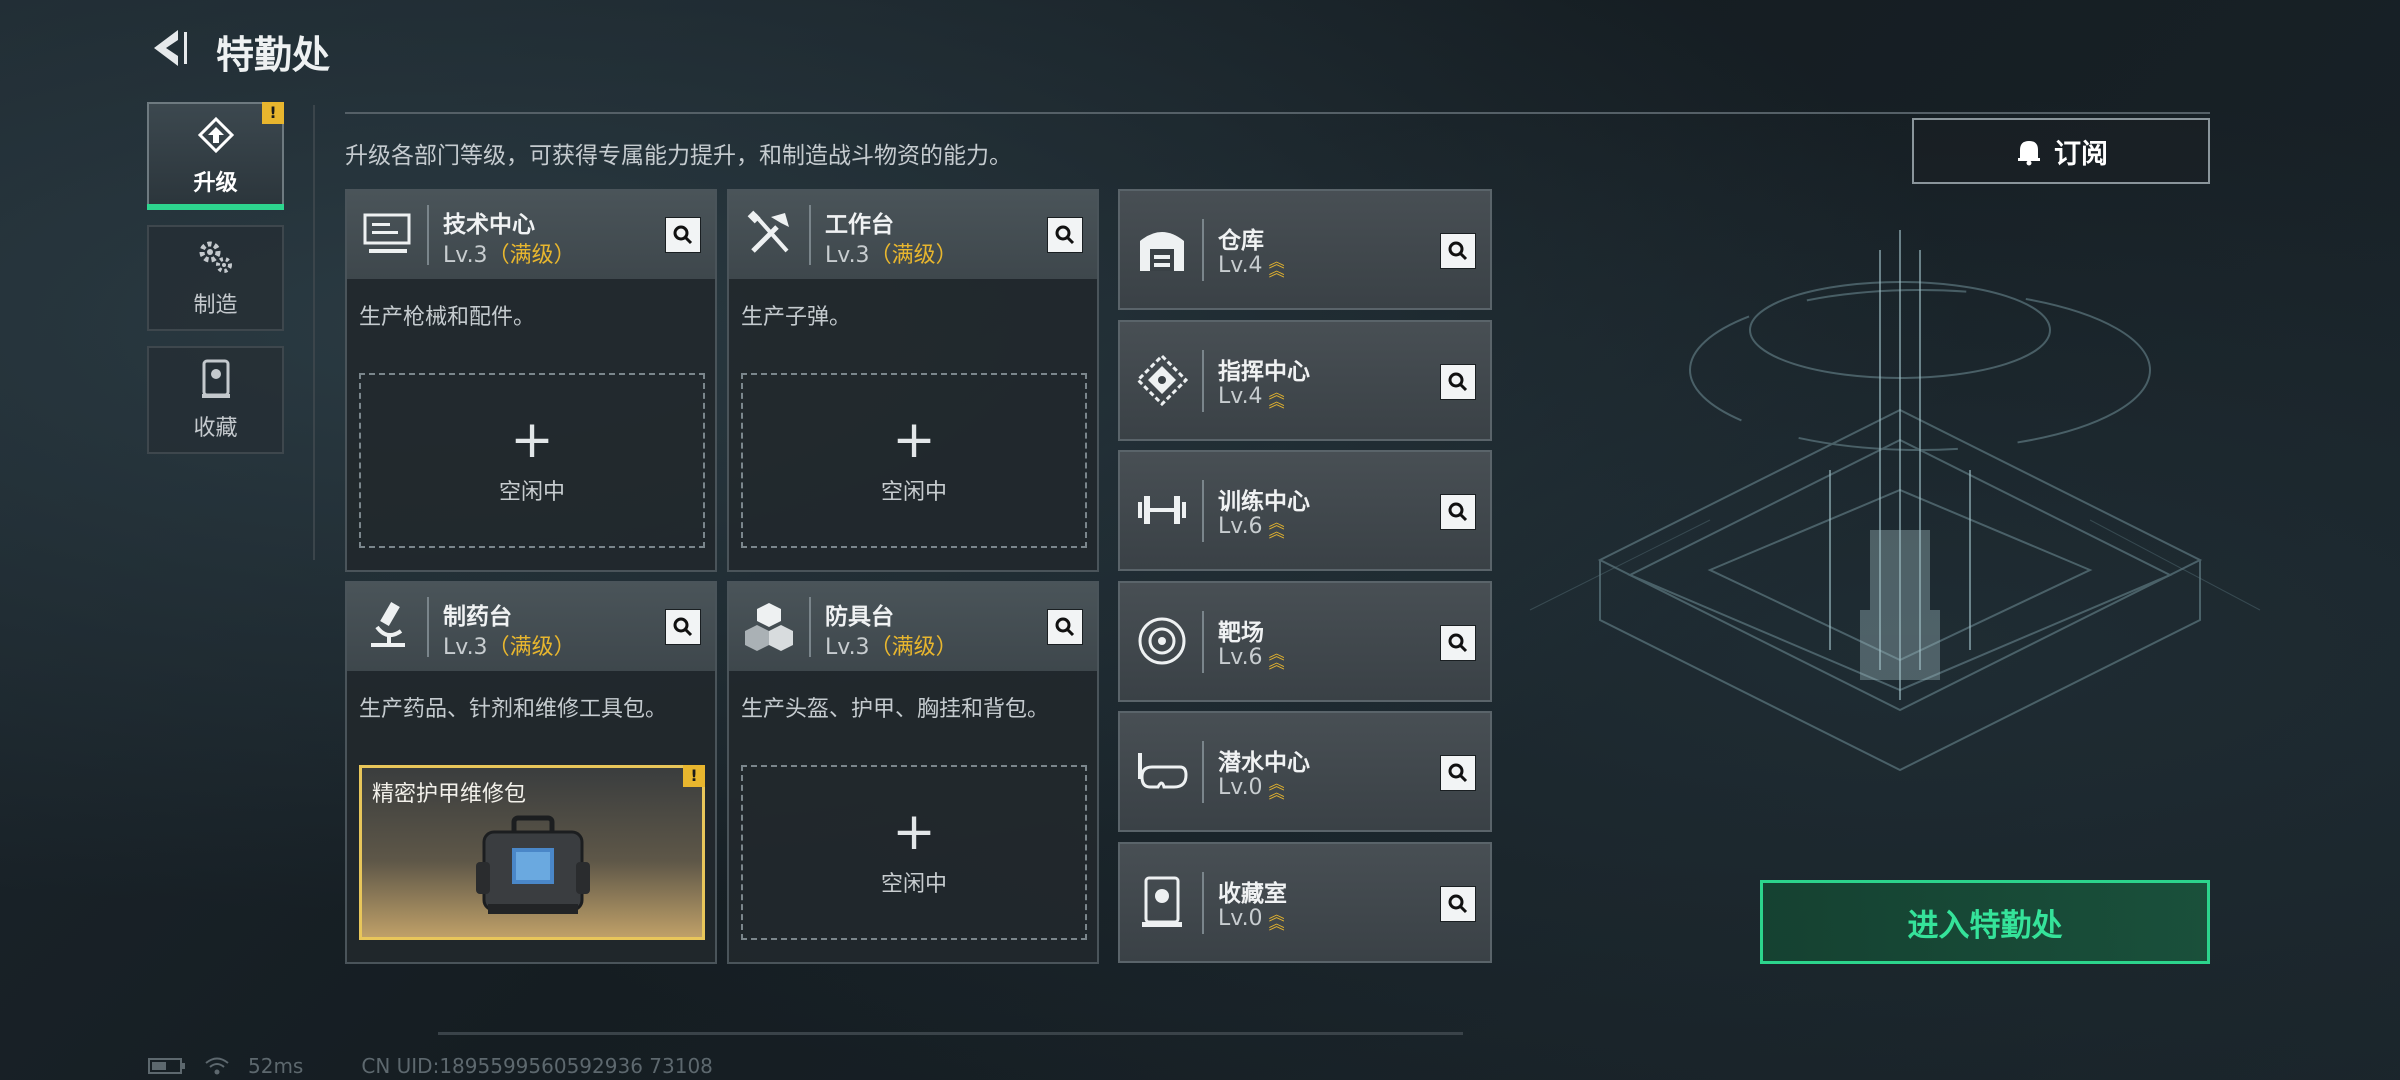  Describe the element at coordinates (895, 709) in the screenshot. I see `facility-description: 生产头盔、护甲、胸挂和背包。` at that location.